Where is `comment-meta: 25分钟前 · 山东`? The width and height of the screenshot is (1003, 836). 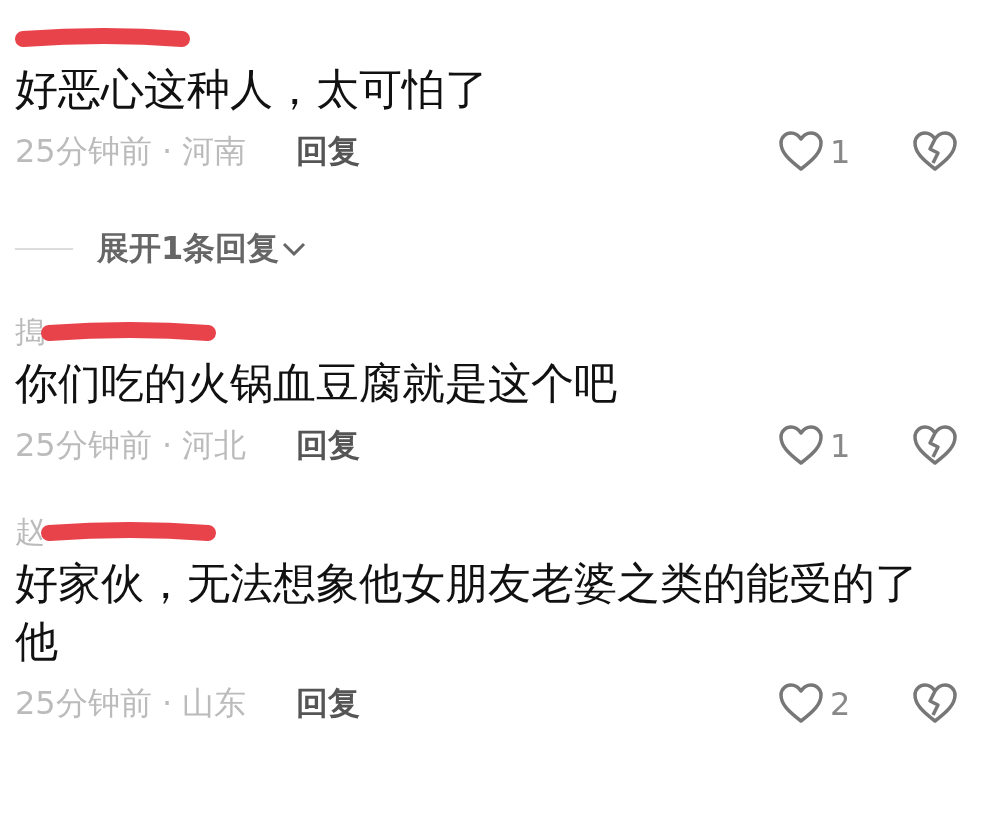 comment-meta: 25分钟前 · 山东 is located at coordinates (131, 703).